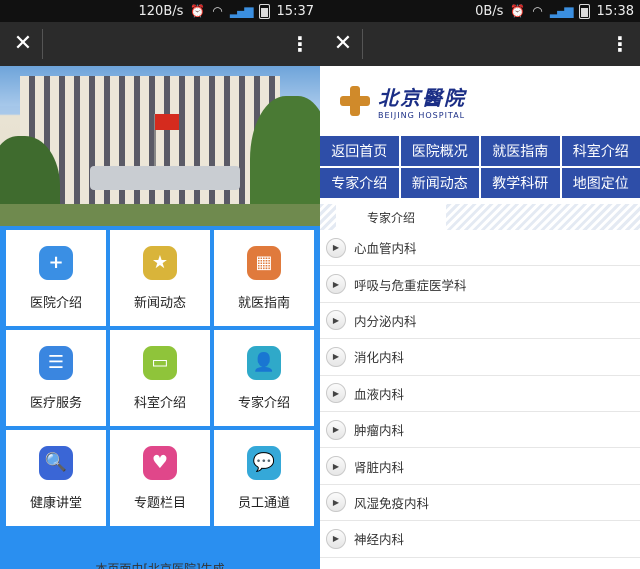  I want to click on department-item: ▶ 心血管内科, so click(480, 248).